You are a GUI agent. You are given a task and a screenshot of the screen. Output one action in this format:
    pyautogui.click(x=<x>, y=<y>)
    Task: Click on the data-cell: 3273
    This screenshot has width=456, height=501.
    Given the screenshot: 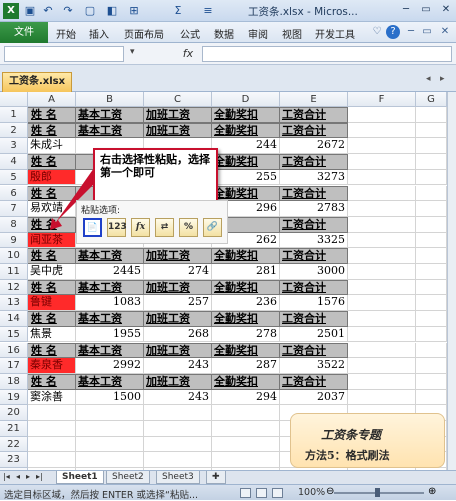 What is the action you would take?
    pyautogui.click(x=314, y=177)
    